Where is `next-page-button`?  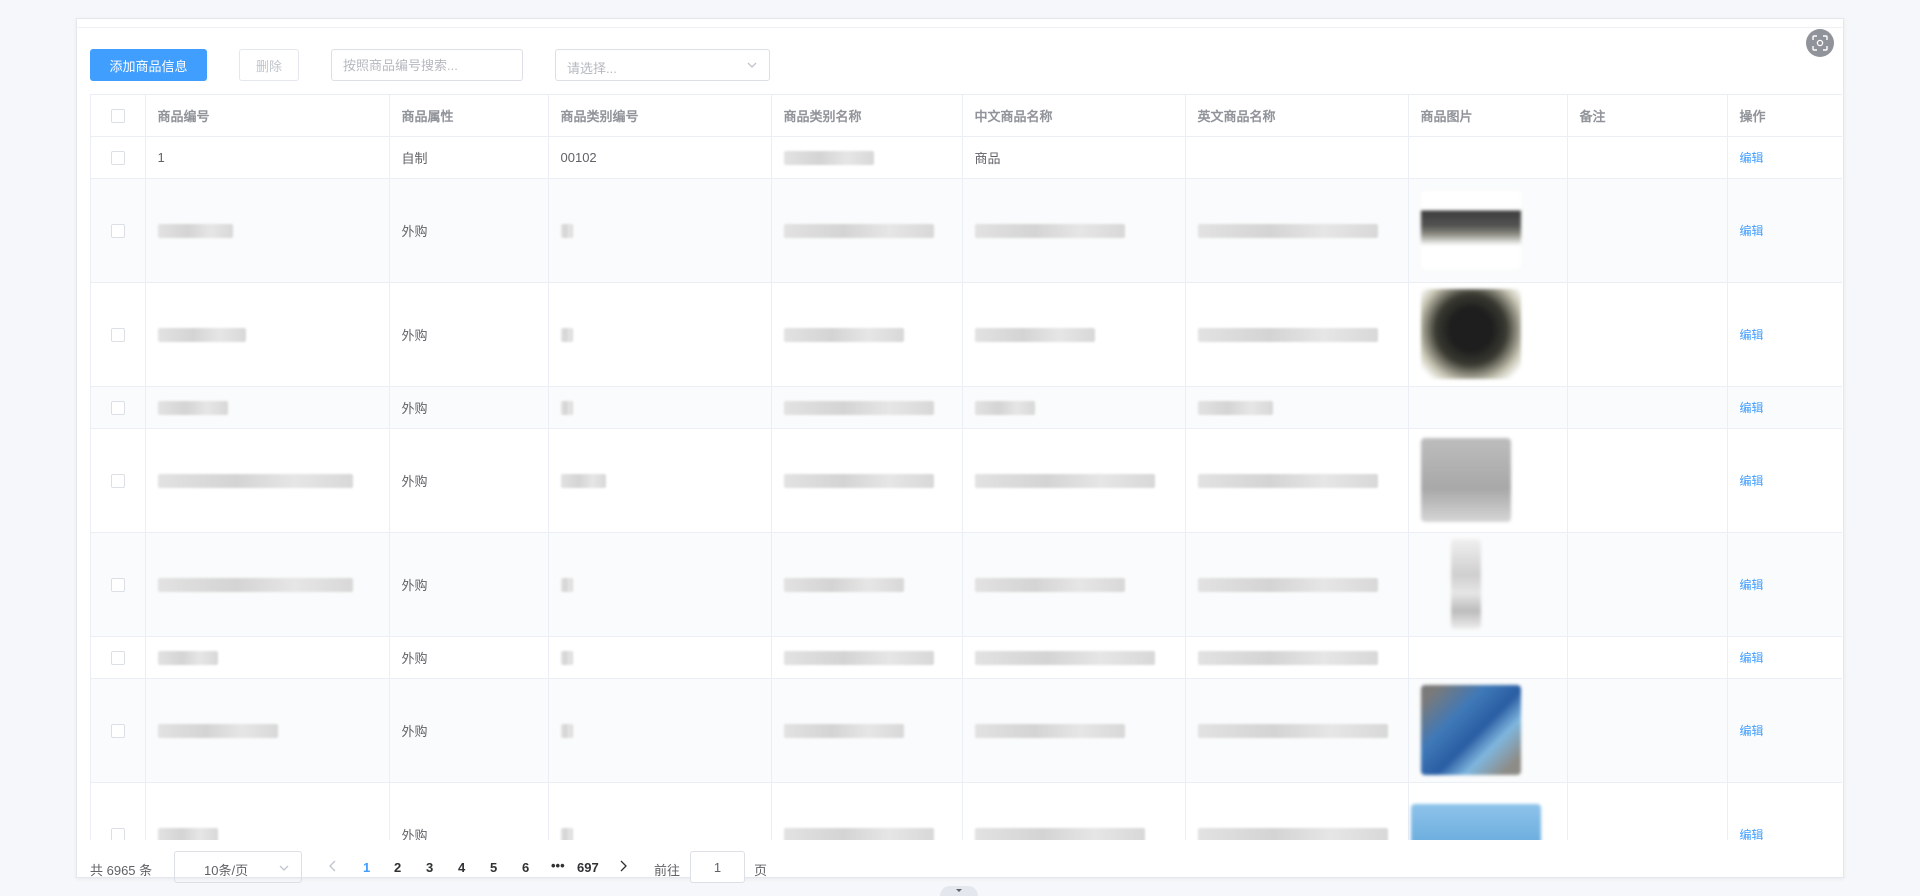 next-page-button is located at coordinates (623, 867).